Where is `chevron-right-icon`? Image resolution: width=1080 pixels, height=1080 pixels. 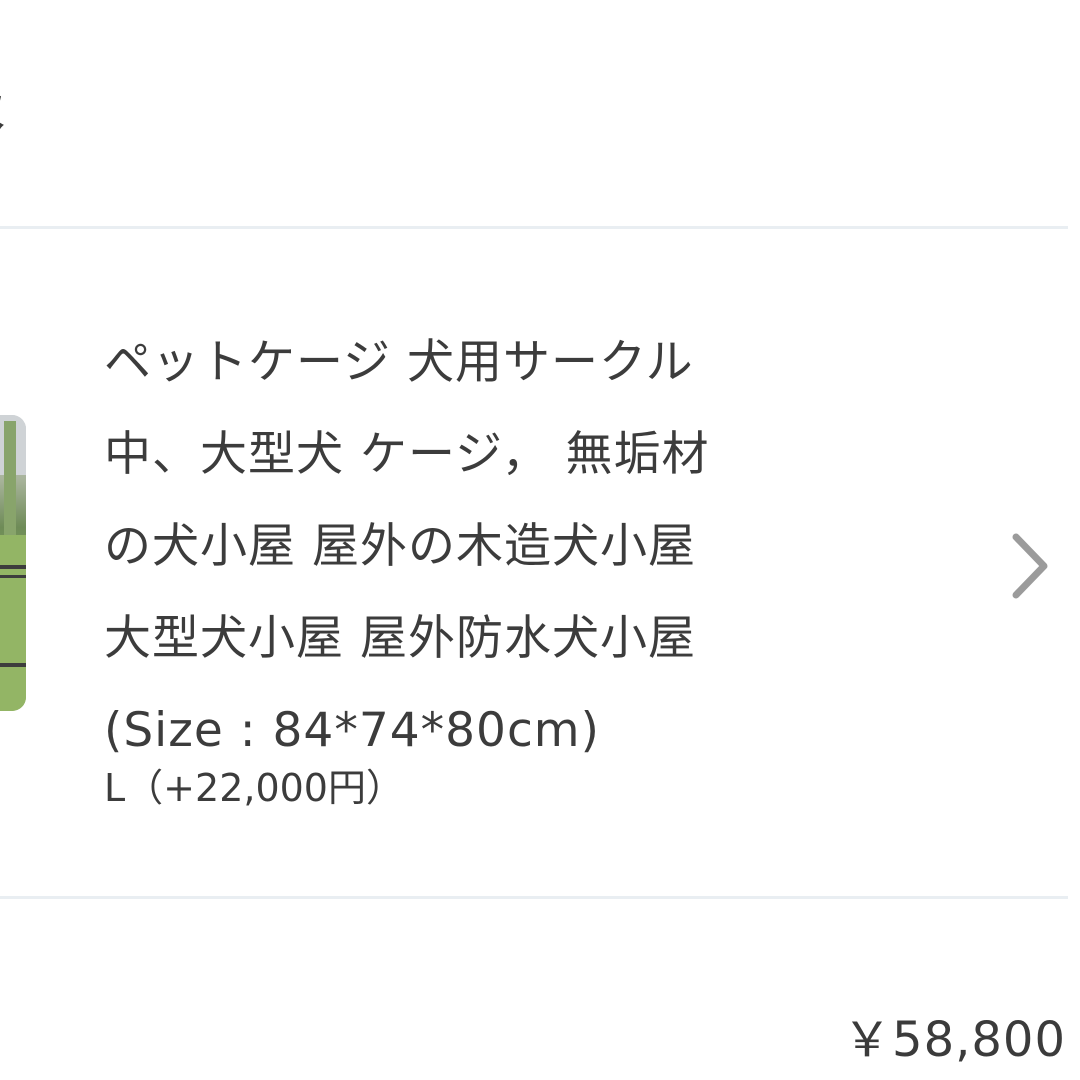
chevron-right-icon is located at coordinates (1030, 566).